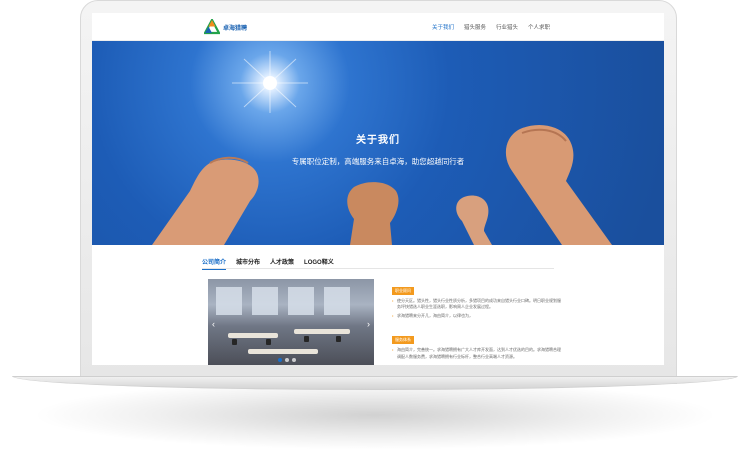 The image size is (751, 462). What do you see at coordinates (507, 27) in the screenshot?
I see `nav-item-industry: 行业猎头` at bounding box center [507, 27].